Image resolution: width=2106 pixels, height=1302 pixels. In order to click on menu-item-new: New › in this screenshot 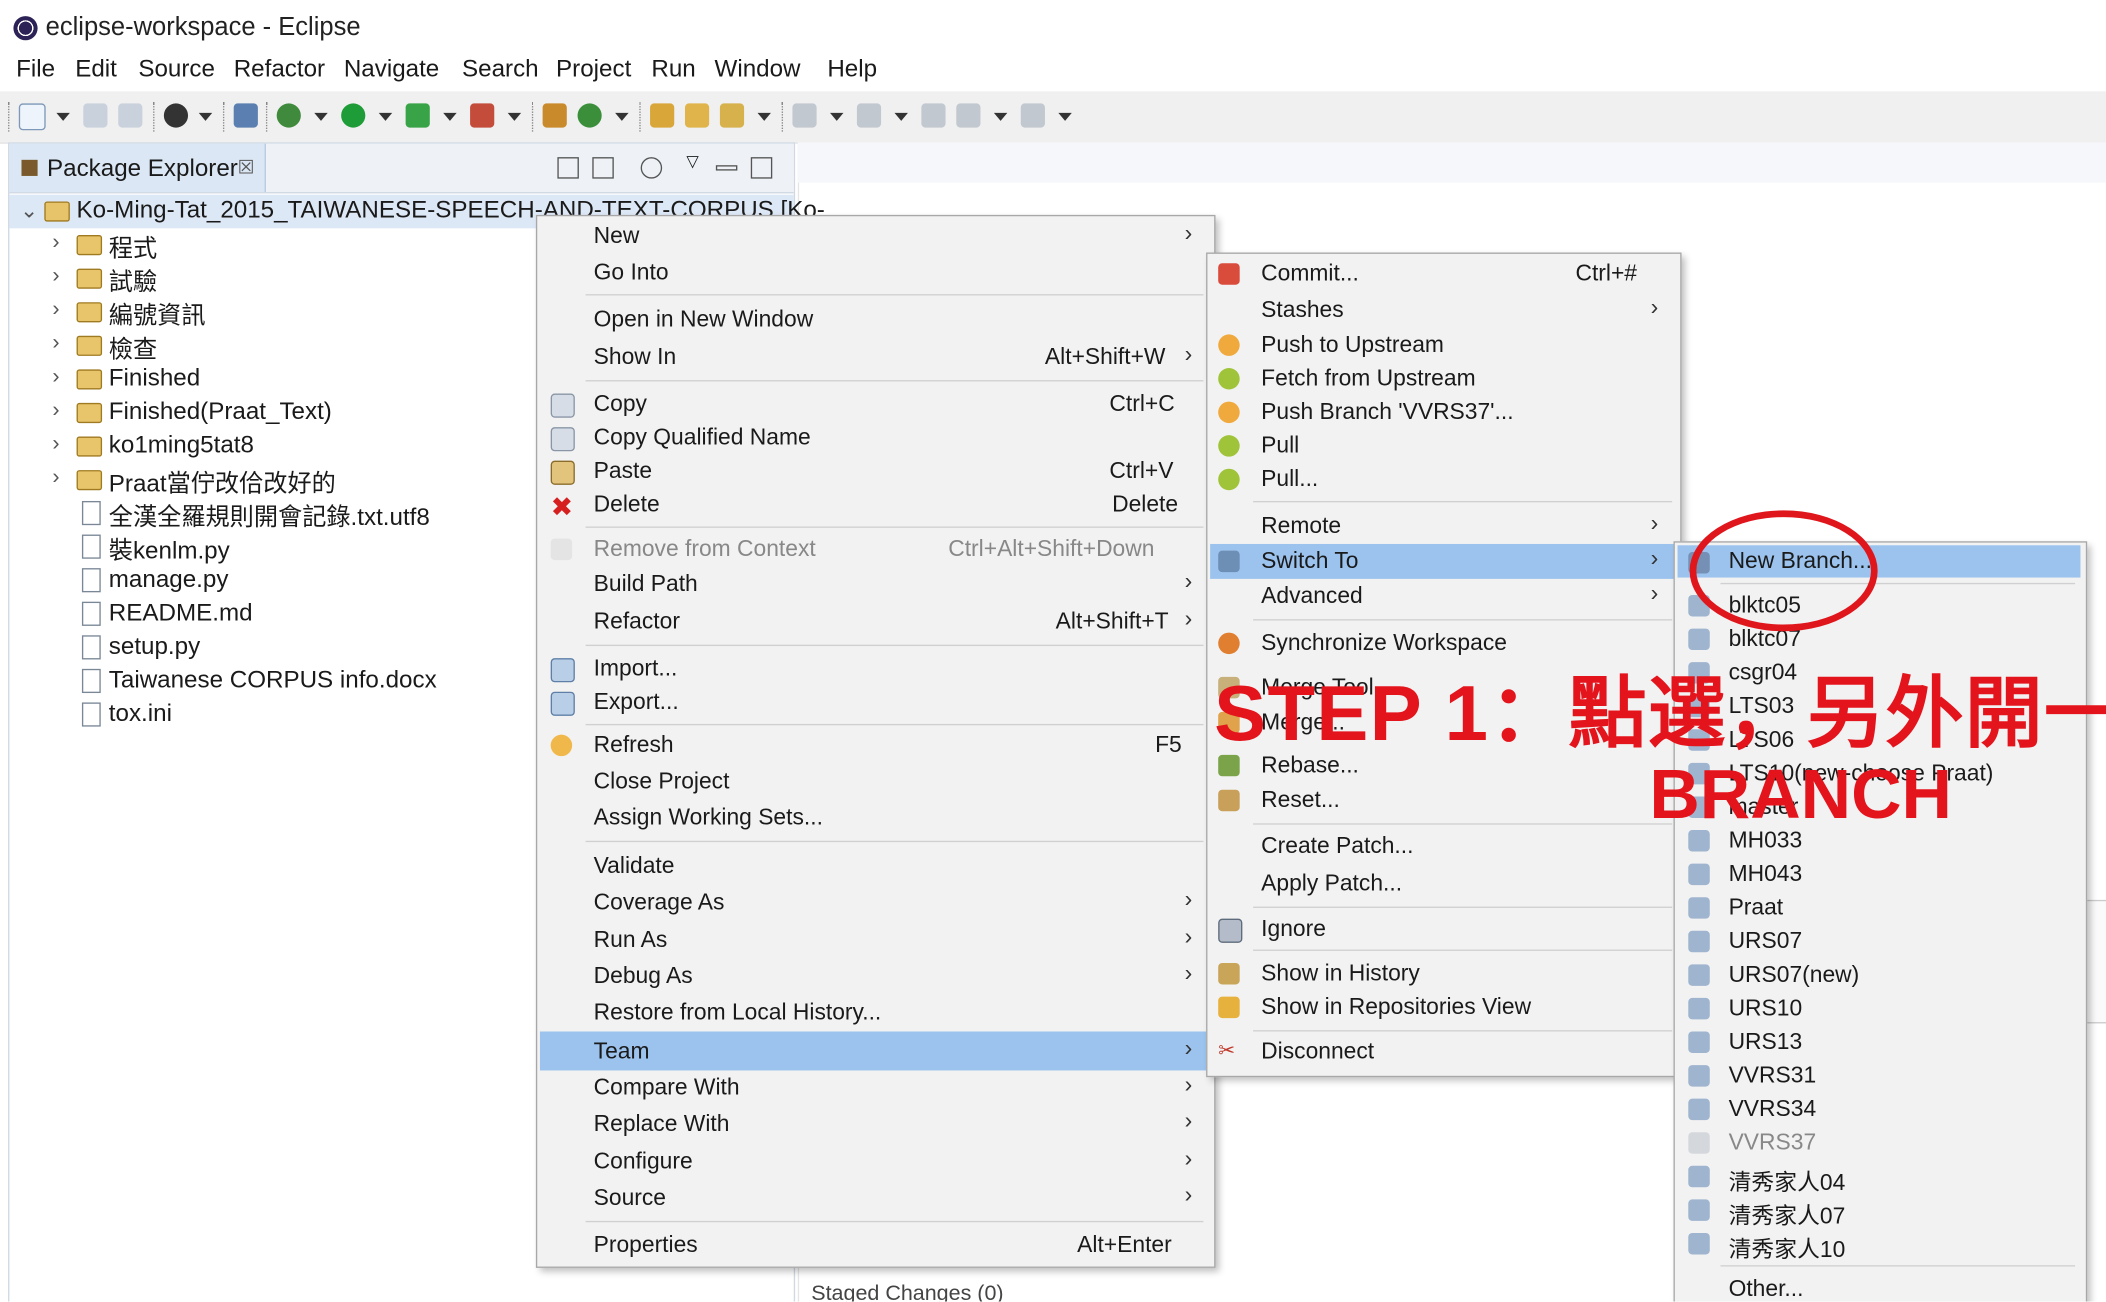, I will do `click(876, 236)`.